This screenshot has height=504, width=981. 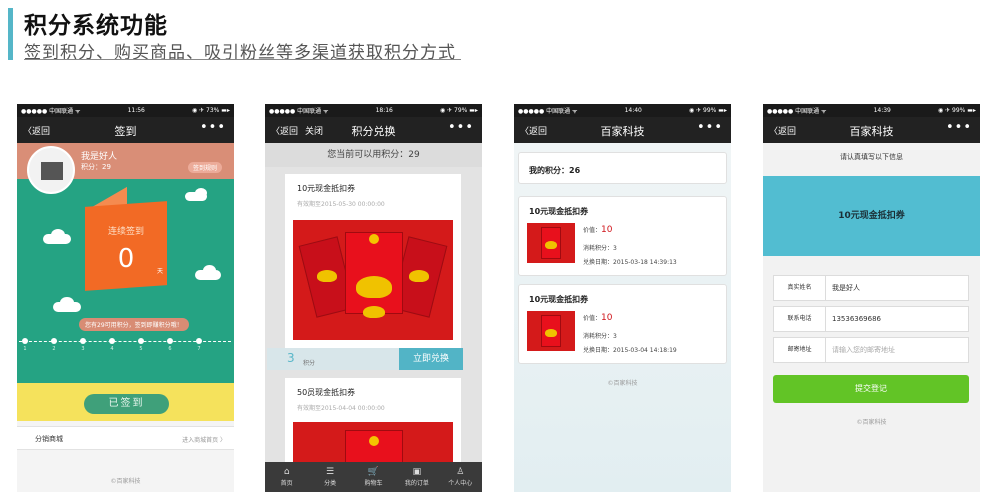 I want to click on record-value: 价值：10, so click(x=597, y=230).